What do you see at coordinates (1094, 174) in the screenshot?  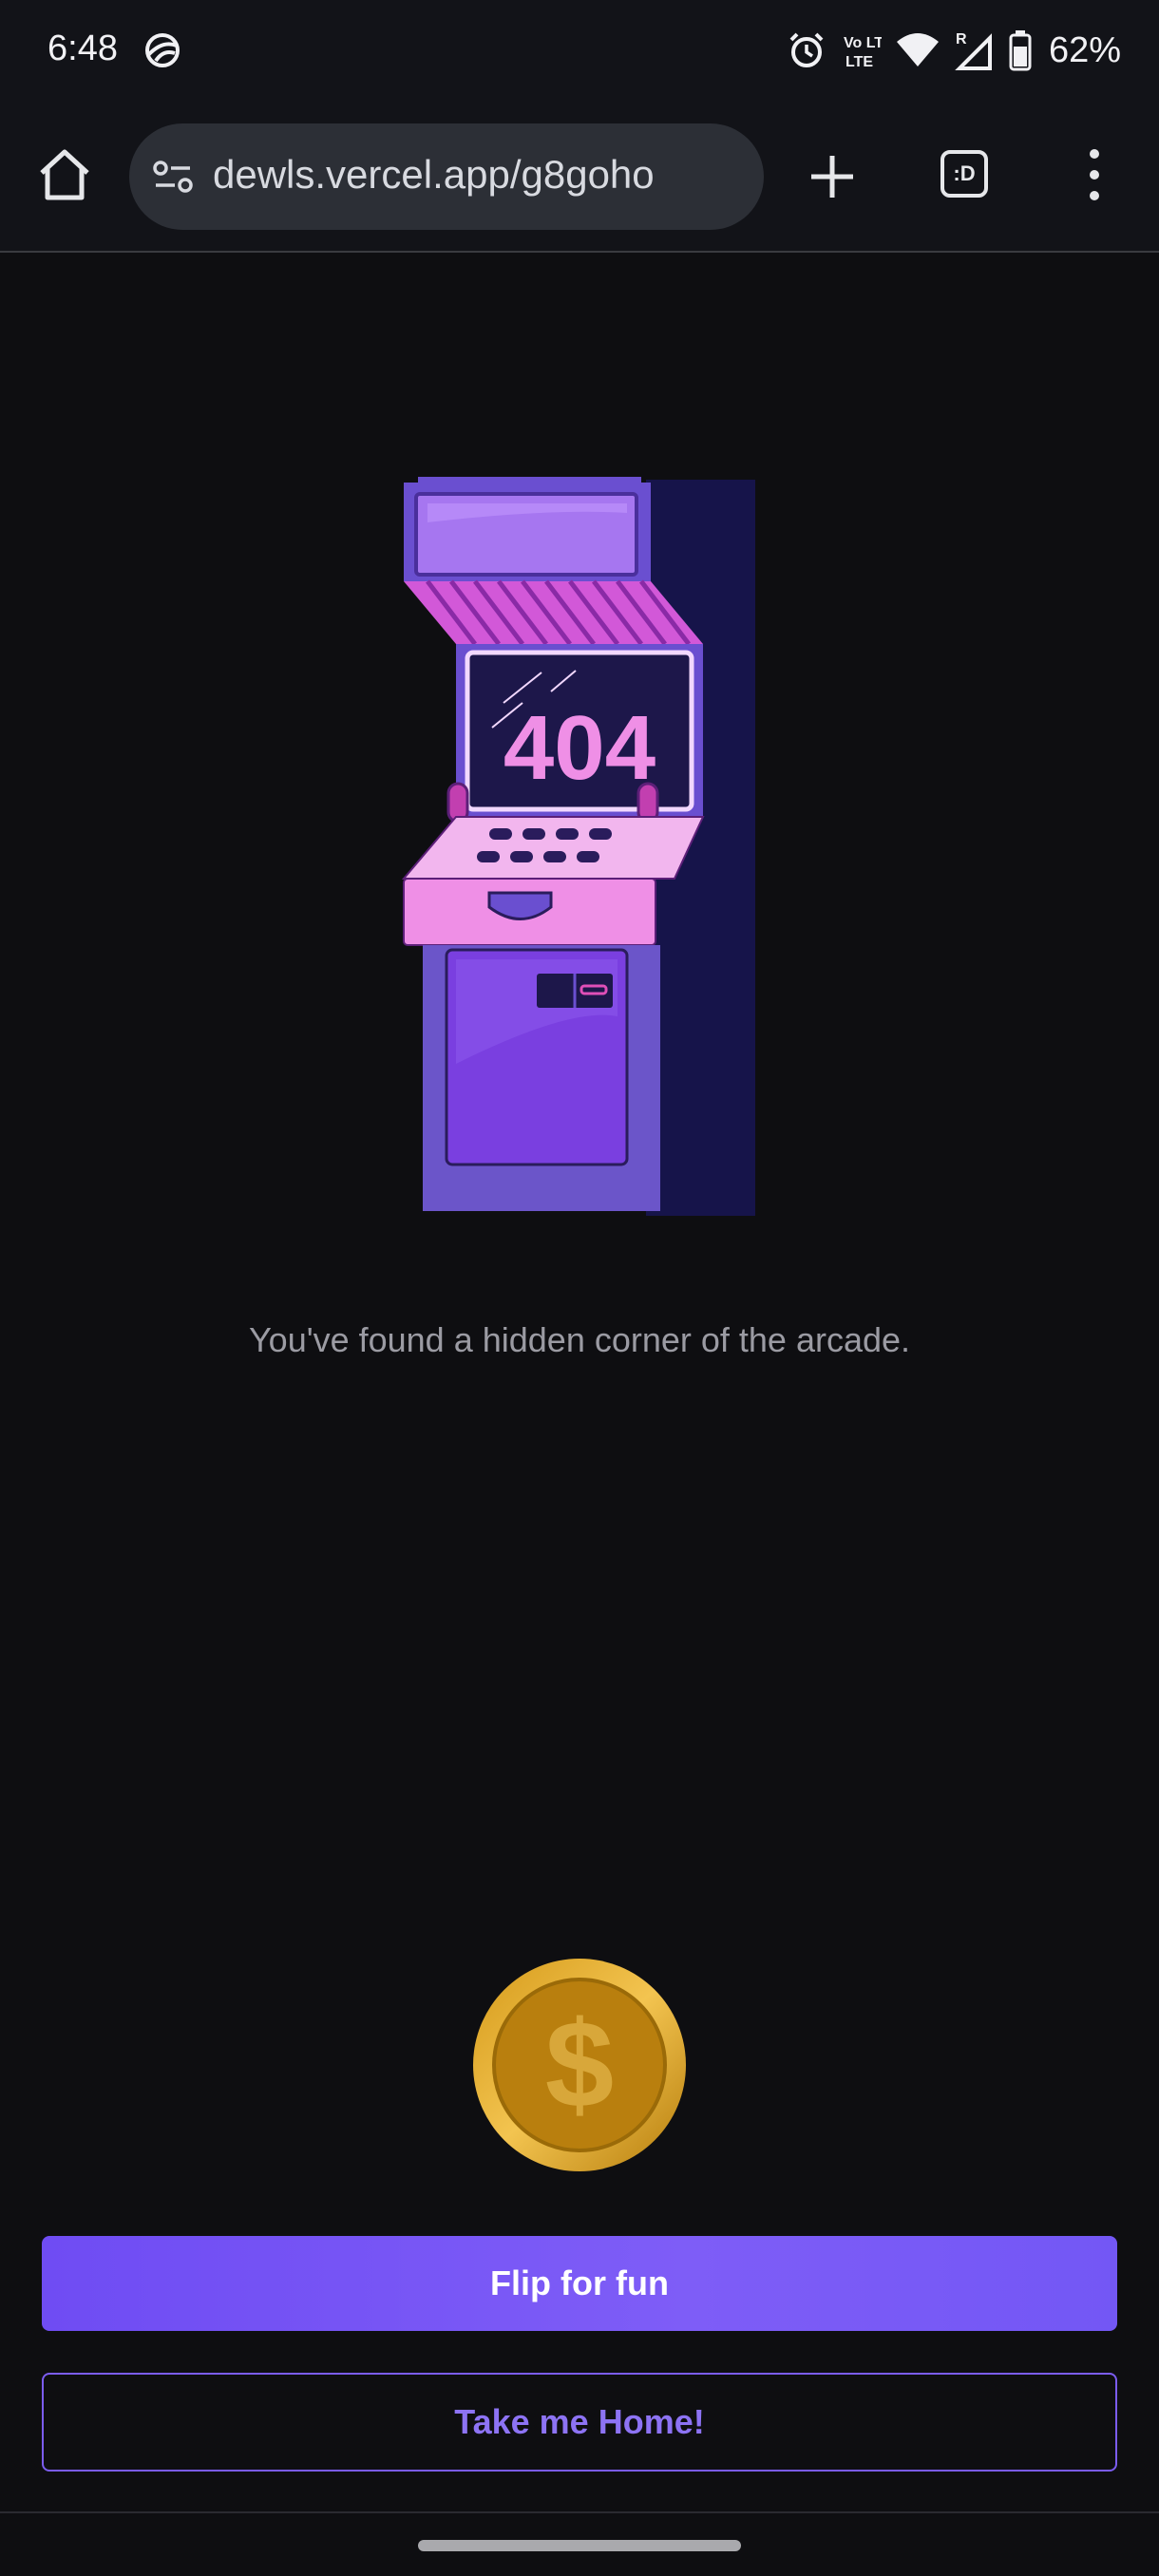 I see `more-options-icon` at bounding box center [1094, 174].